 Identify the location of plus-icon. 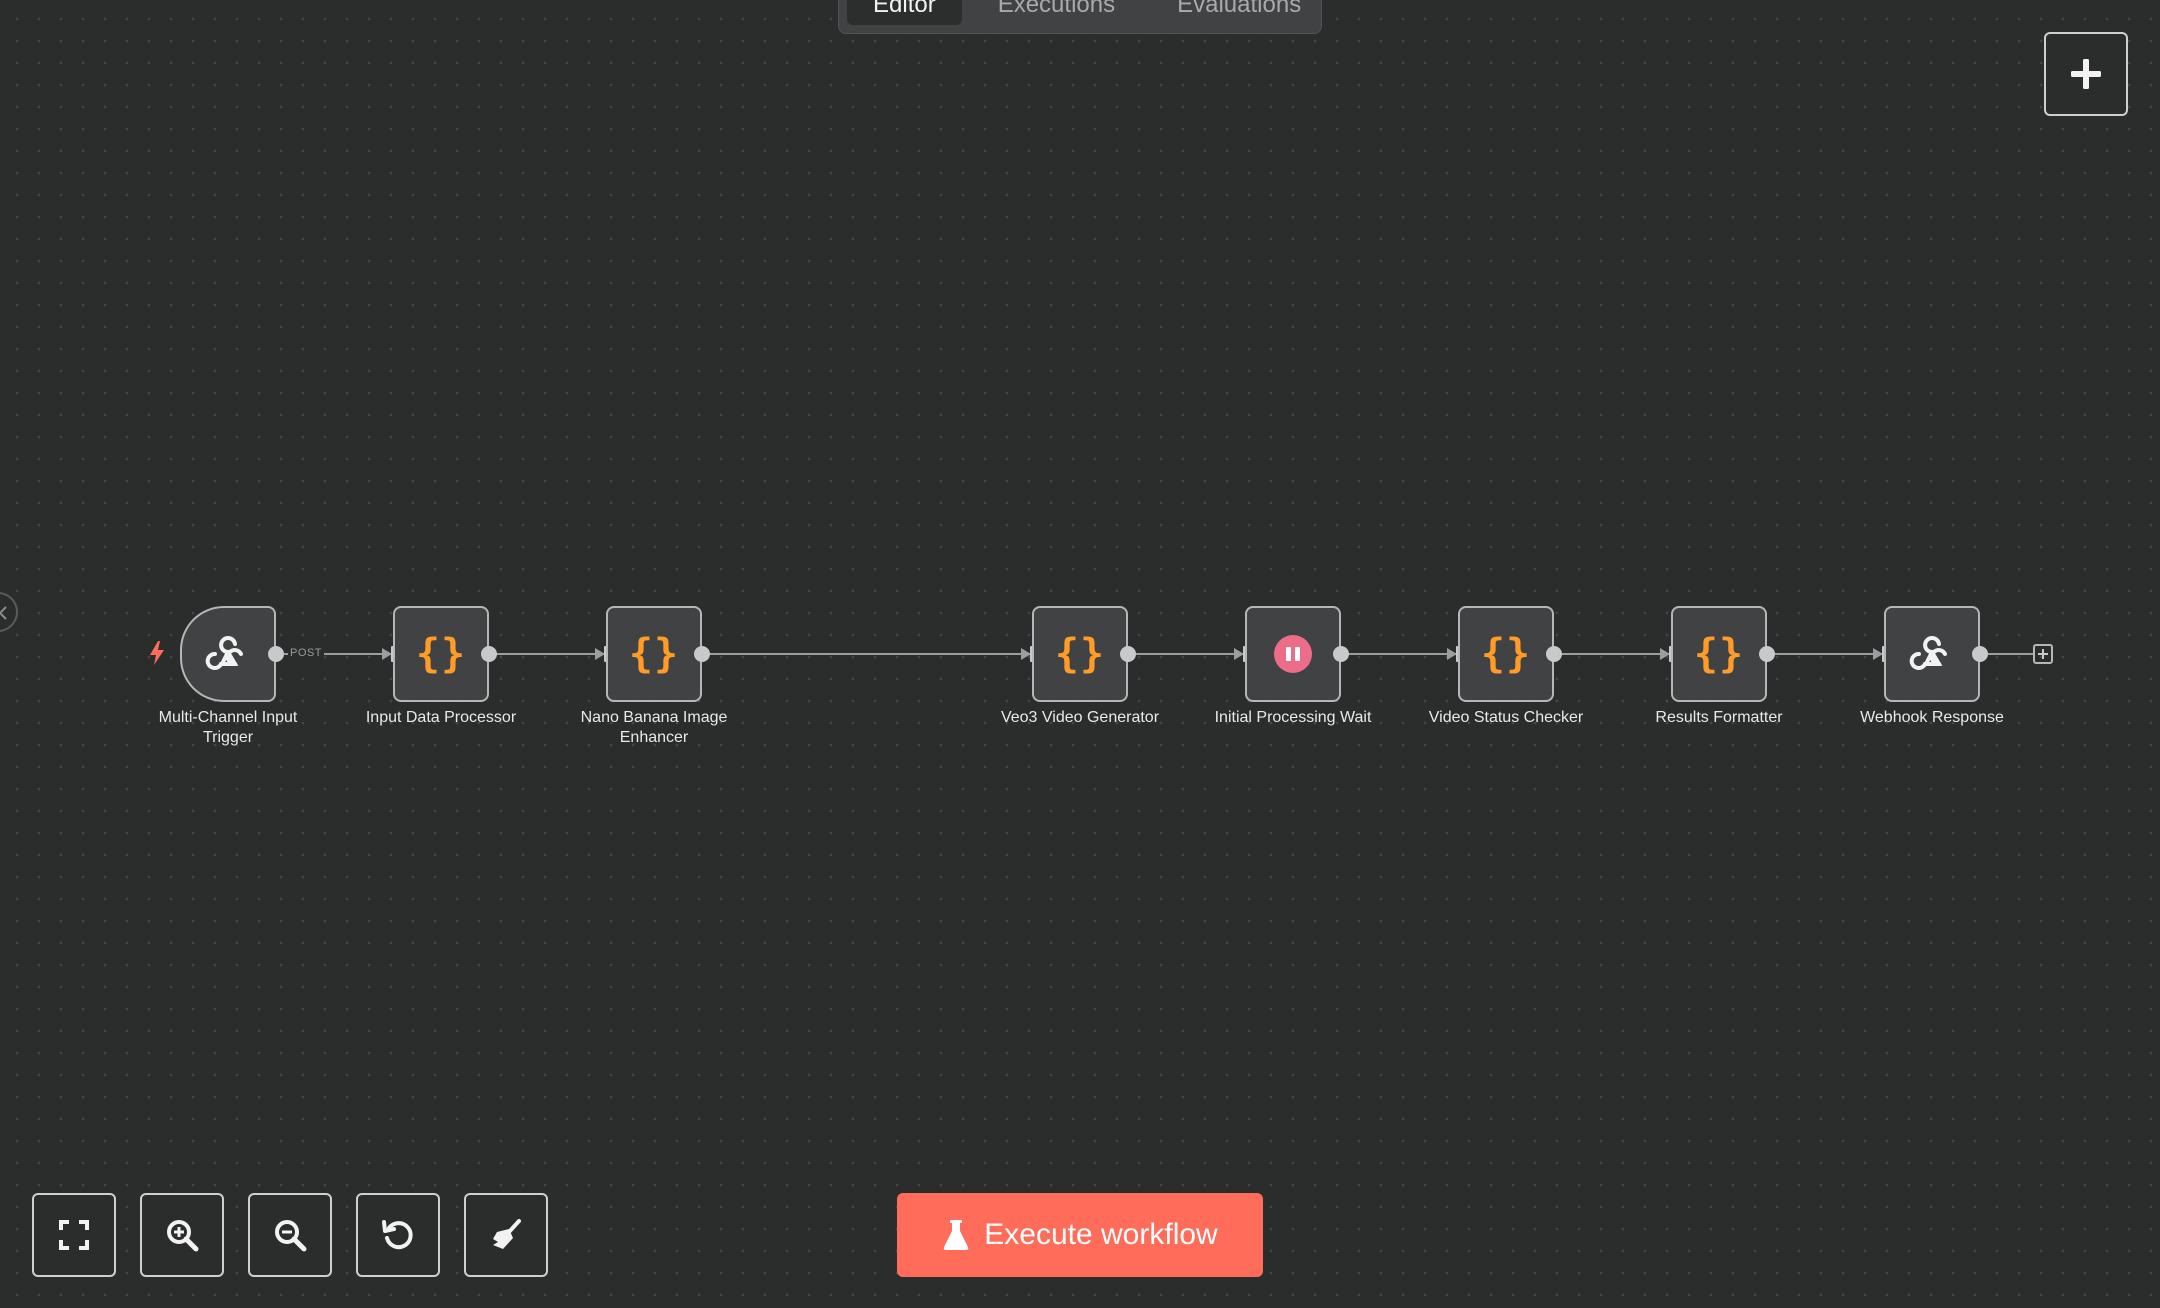
(2043, 654).